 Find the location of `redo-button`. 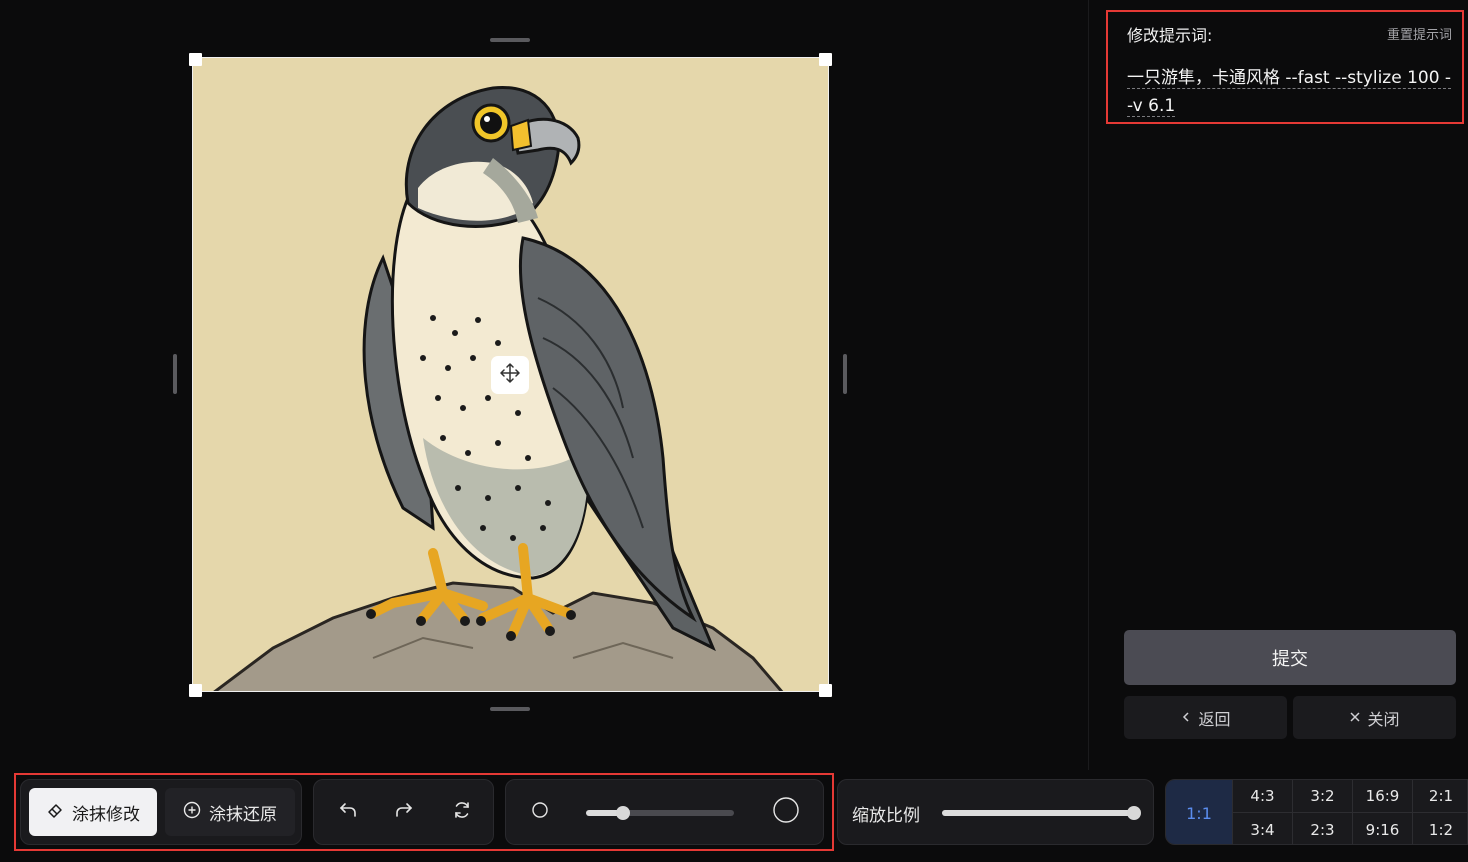

redo-button is located at coordinates (404, 812).